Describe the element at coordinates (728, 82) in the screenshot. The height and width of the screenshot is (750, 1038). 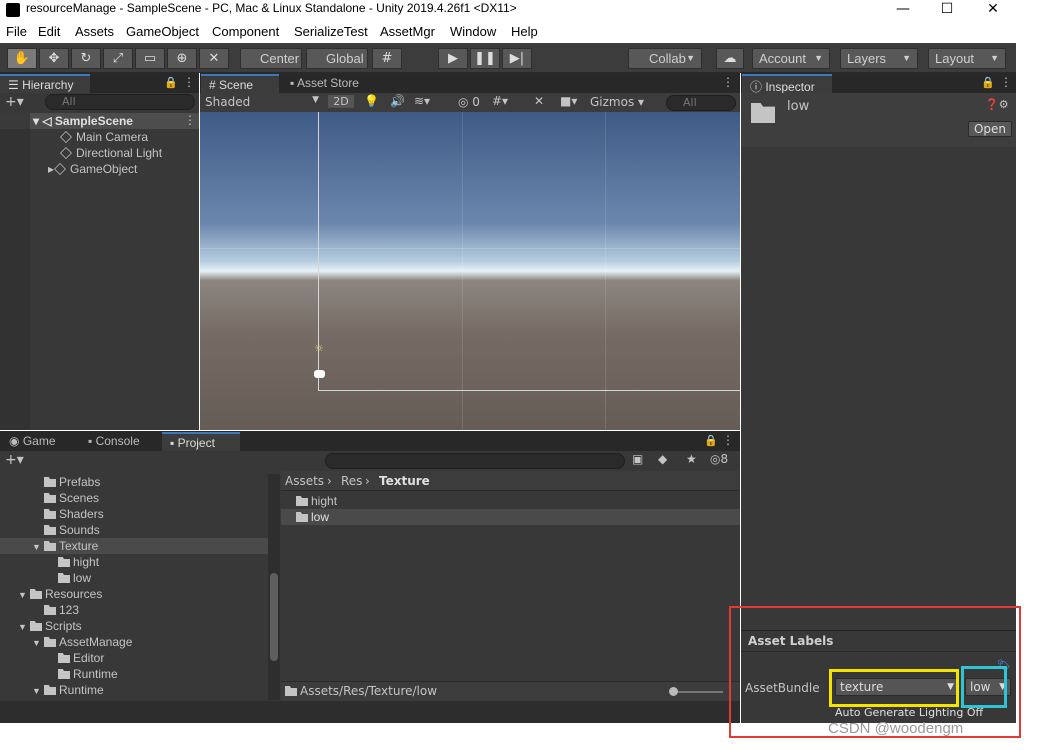
I see `scene-more-icon: ⋮` at that location.